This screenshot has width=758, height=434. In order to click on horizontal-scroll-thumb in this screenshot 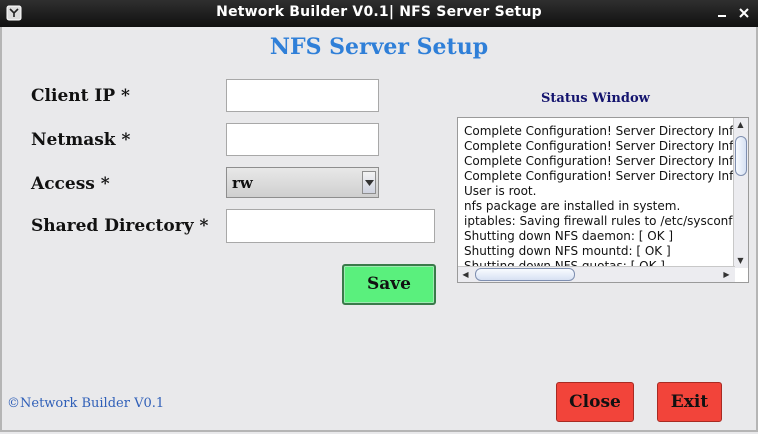, I will do `click(525, 274)`.